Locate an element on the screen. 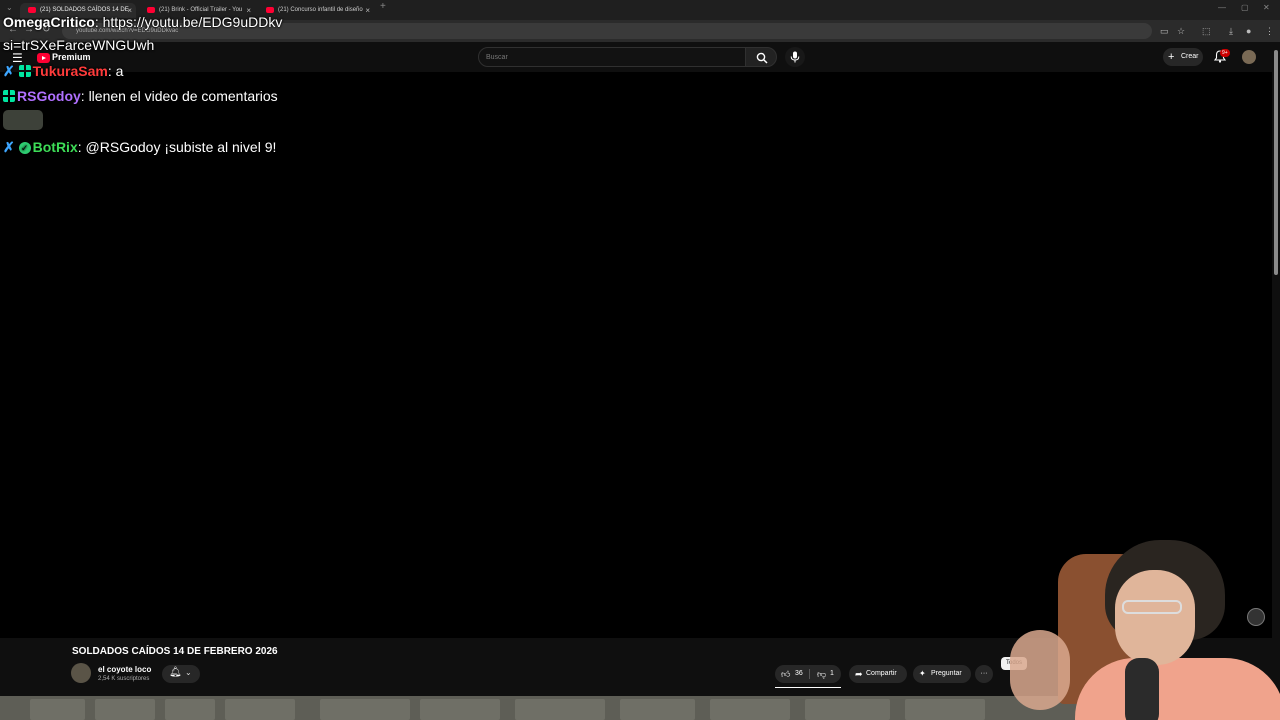 Image resolution: width=1280 pixels, height=720 pixels. like-count: 36 is located at coordinates (799, 674).